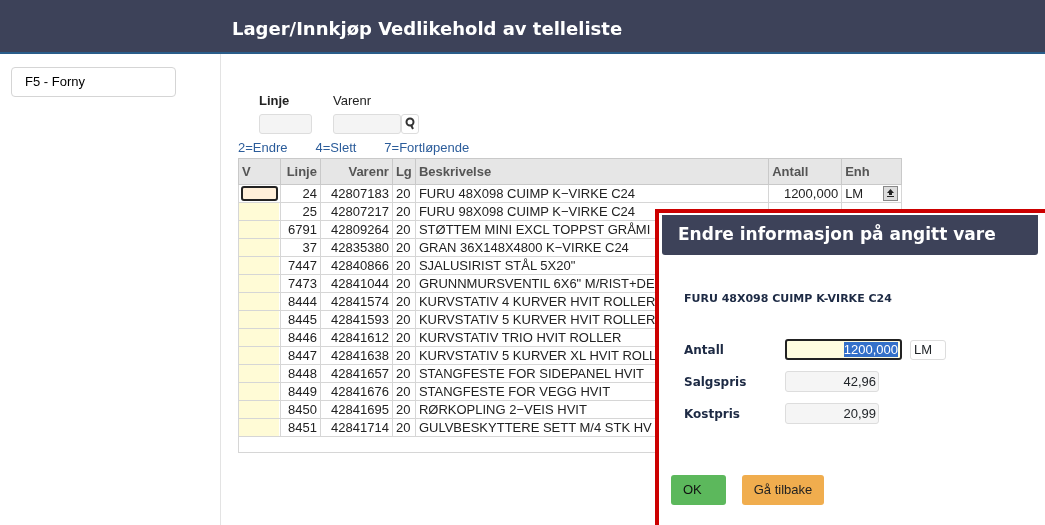 The width and height of the screenshot is (1045, 525). Describe the element at coordinates (336, 147) in the screenshot. I see `legend-text: 4=Slett` at that location.